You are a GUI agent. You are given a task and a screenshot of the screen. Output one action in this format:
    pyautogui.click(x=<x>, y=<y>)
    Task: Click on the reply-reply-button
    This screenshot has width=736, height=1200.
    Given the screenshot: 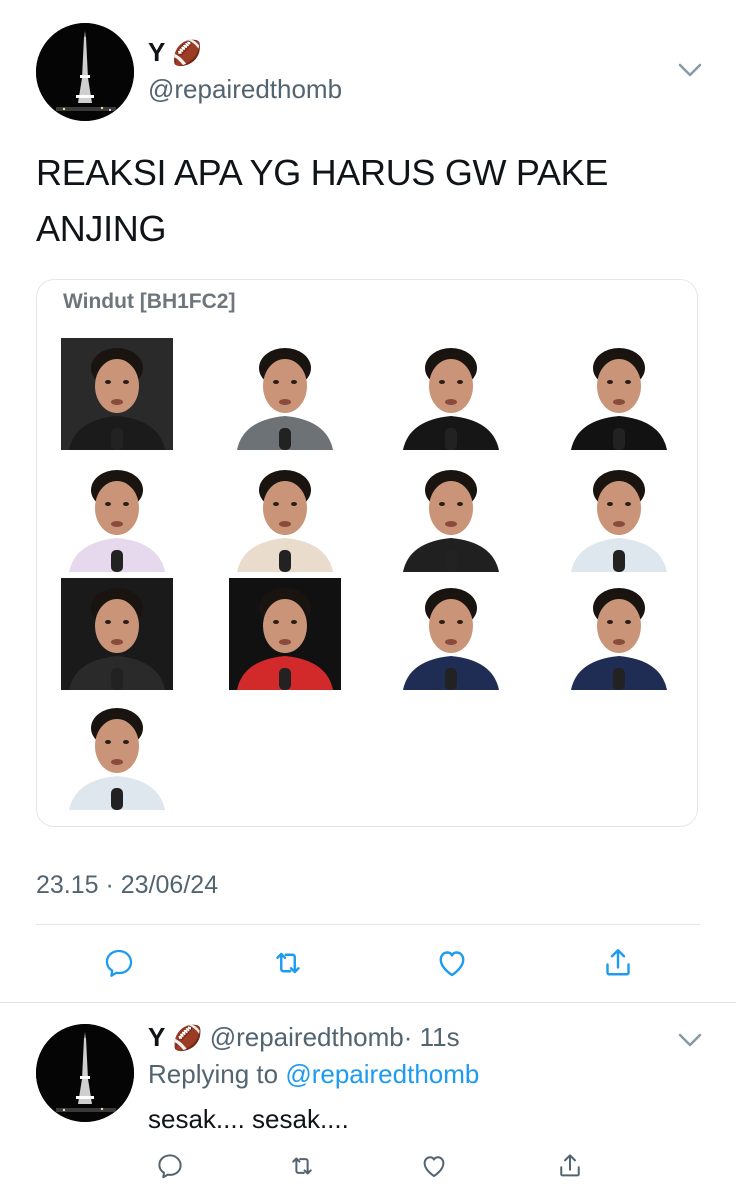 What is the action you would take?
    pyautogui.click(x=170, y=1166)
    